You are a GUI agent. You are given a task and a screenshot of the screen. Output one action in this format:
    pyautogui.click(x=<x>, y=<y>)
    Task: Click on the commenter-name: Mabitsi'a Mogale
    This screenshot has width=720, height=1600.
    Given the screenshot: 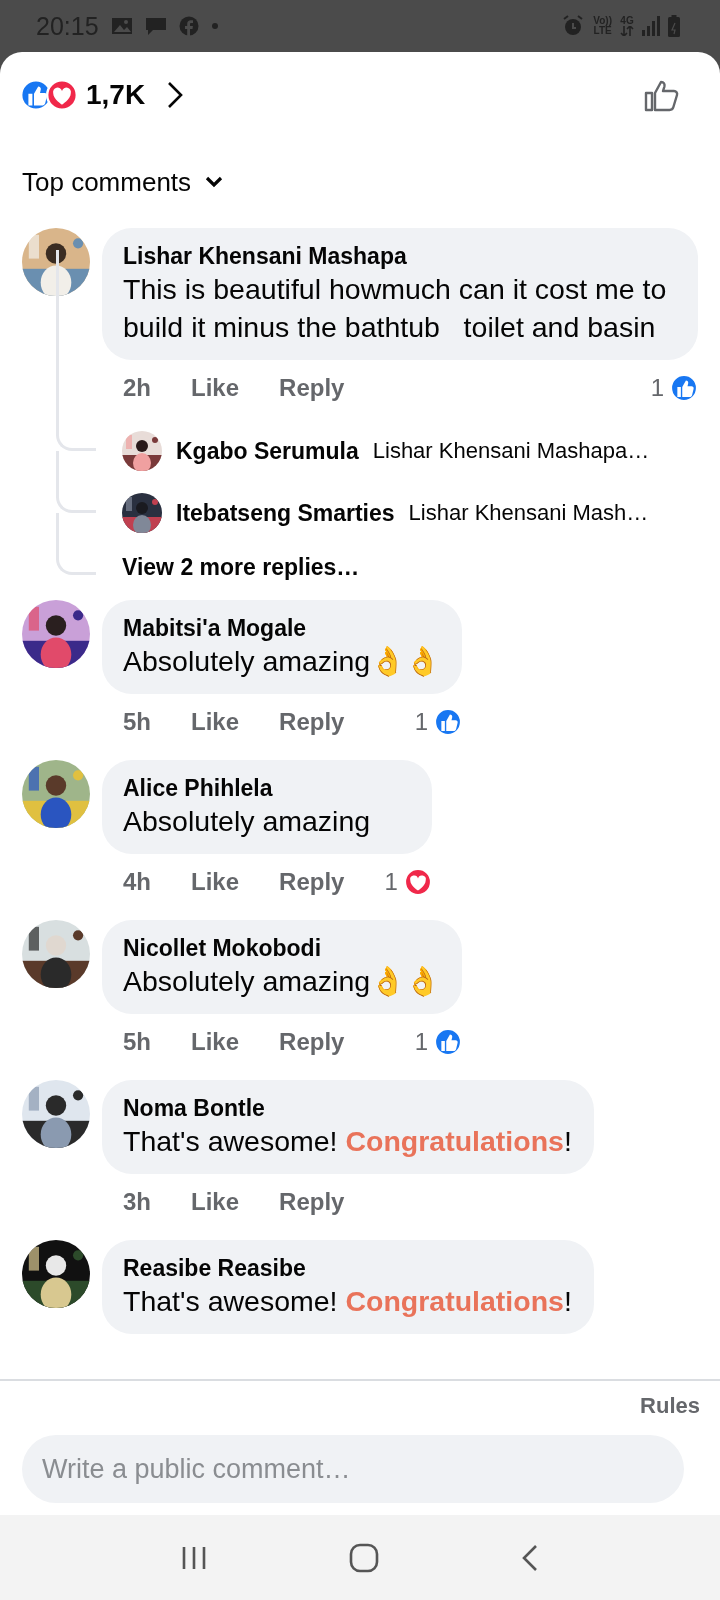 What is the action you would take?
    pyautogui.click(x=282, y=628)
    